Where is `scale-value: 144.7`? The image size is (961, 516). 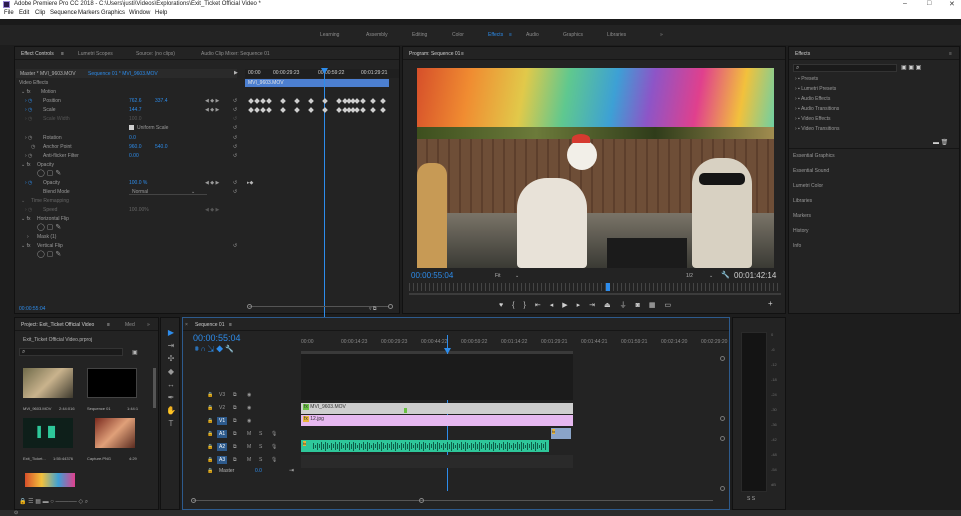
scale-value: 144.7 is located at coordinates (135, 110).